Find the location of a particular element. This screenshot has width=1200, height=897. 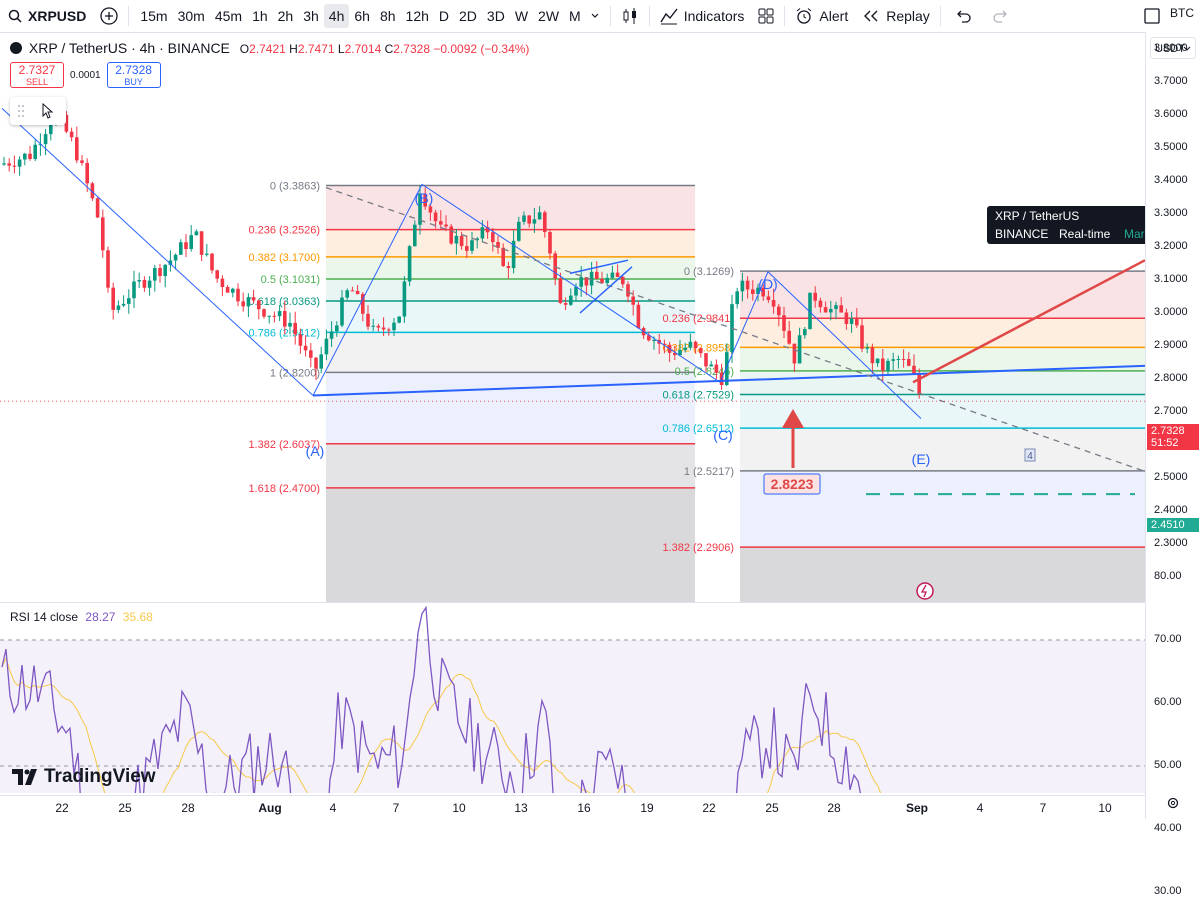

timeframe-6h: 6h is located at coordinates (362, 16).